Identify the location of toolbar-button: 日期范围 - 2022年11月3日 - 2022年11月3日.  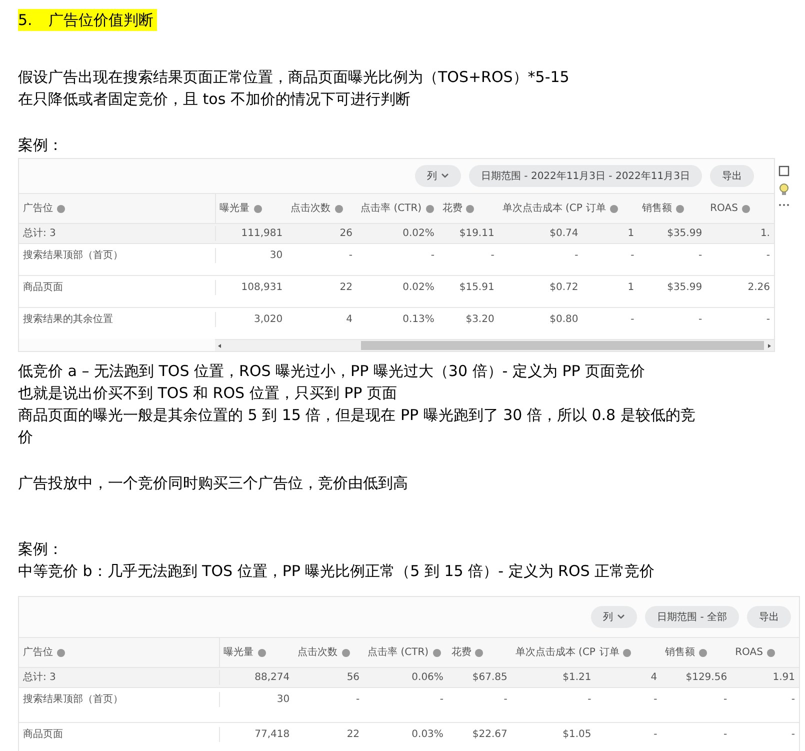
(585, 176).